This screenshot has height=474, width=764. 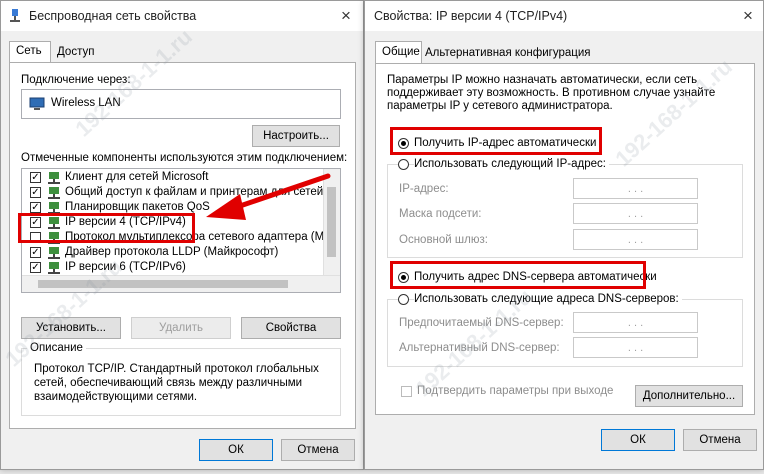 I want to click on preferred-dns-input: . . ., so click(x=635, y=322).